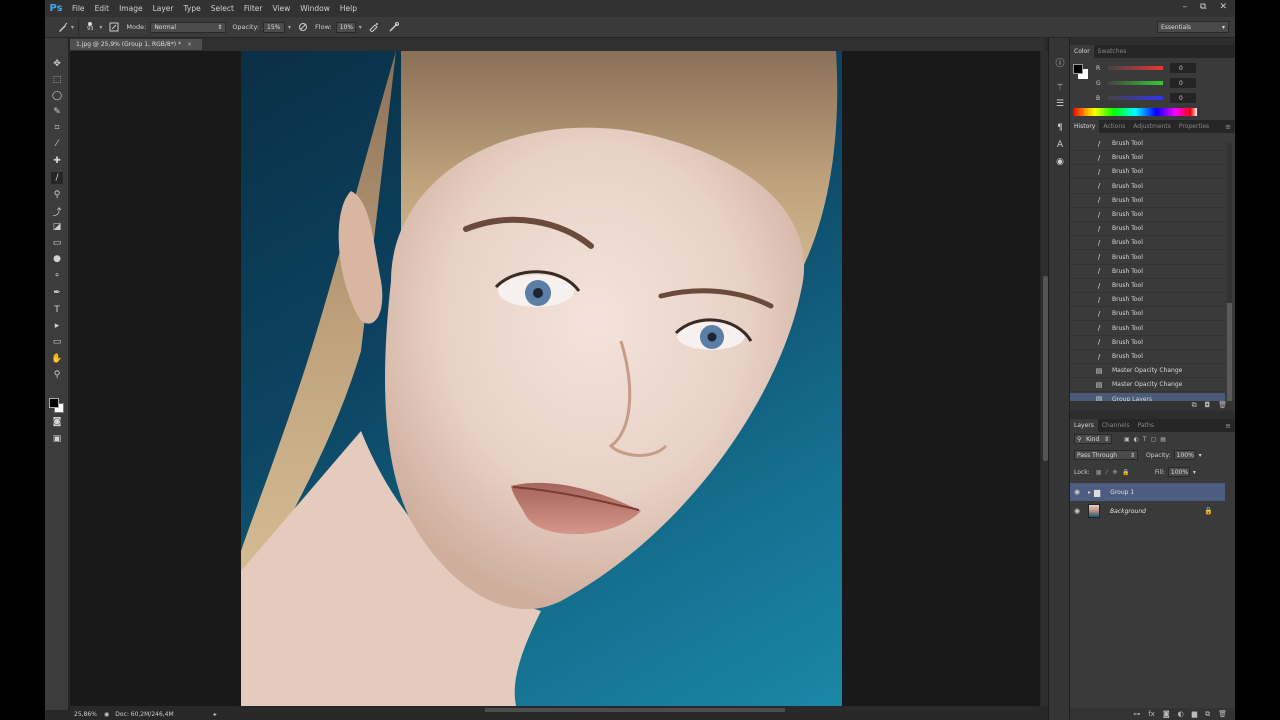  What do you see at coordinates (1135, 68) in the screenshot?
I see `red-slider` at bounding box center [1135, 68].